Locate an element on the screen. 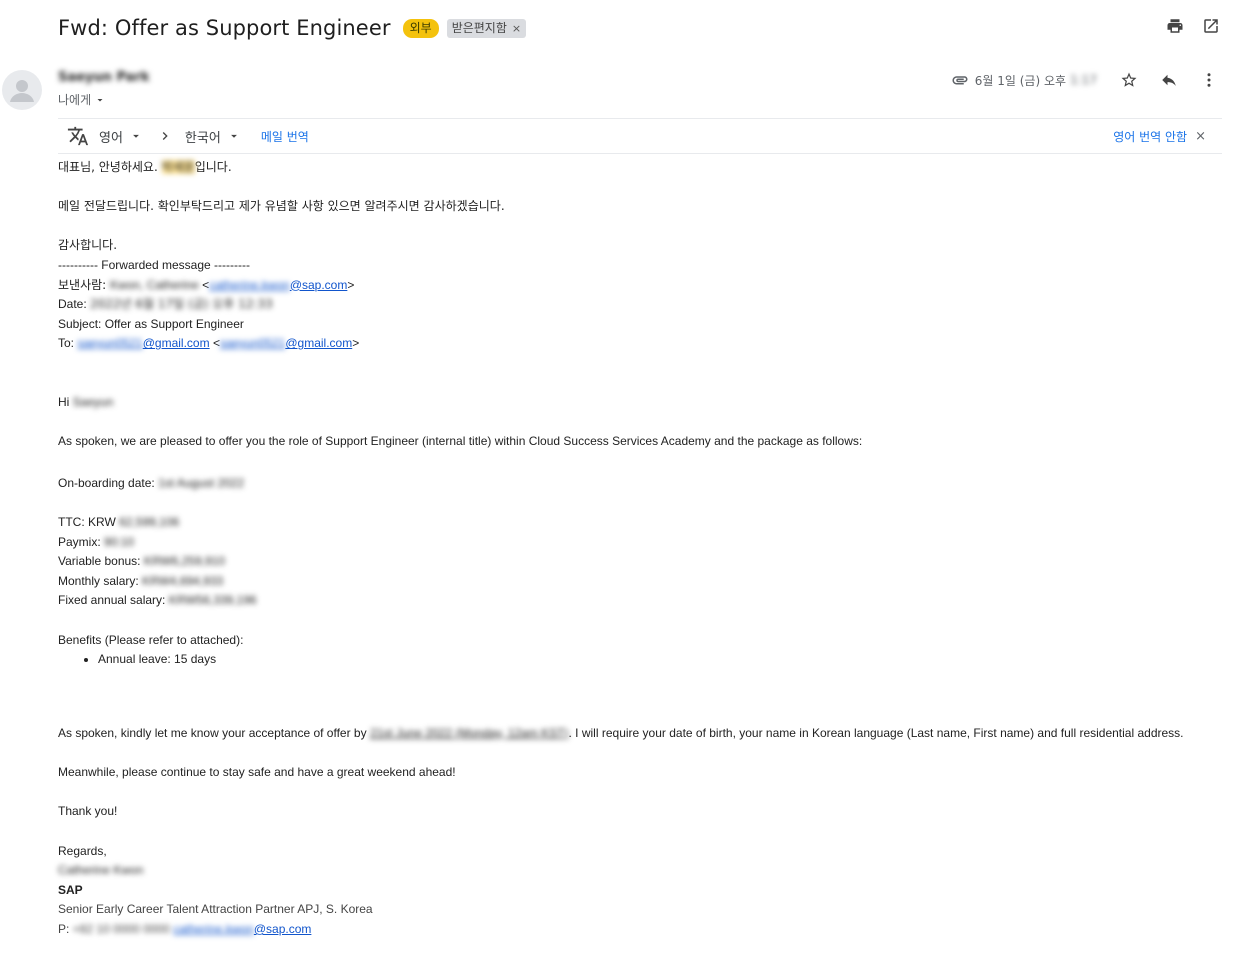 This screenshot has height=964, width=1233. from-email-link: catherine.kwon@sap.com is located at coordinates (278, 285).